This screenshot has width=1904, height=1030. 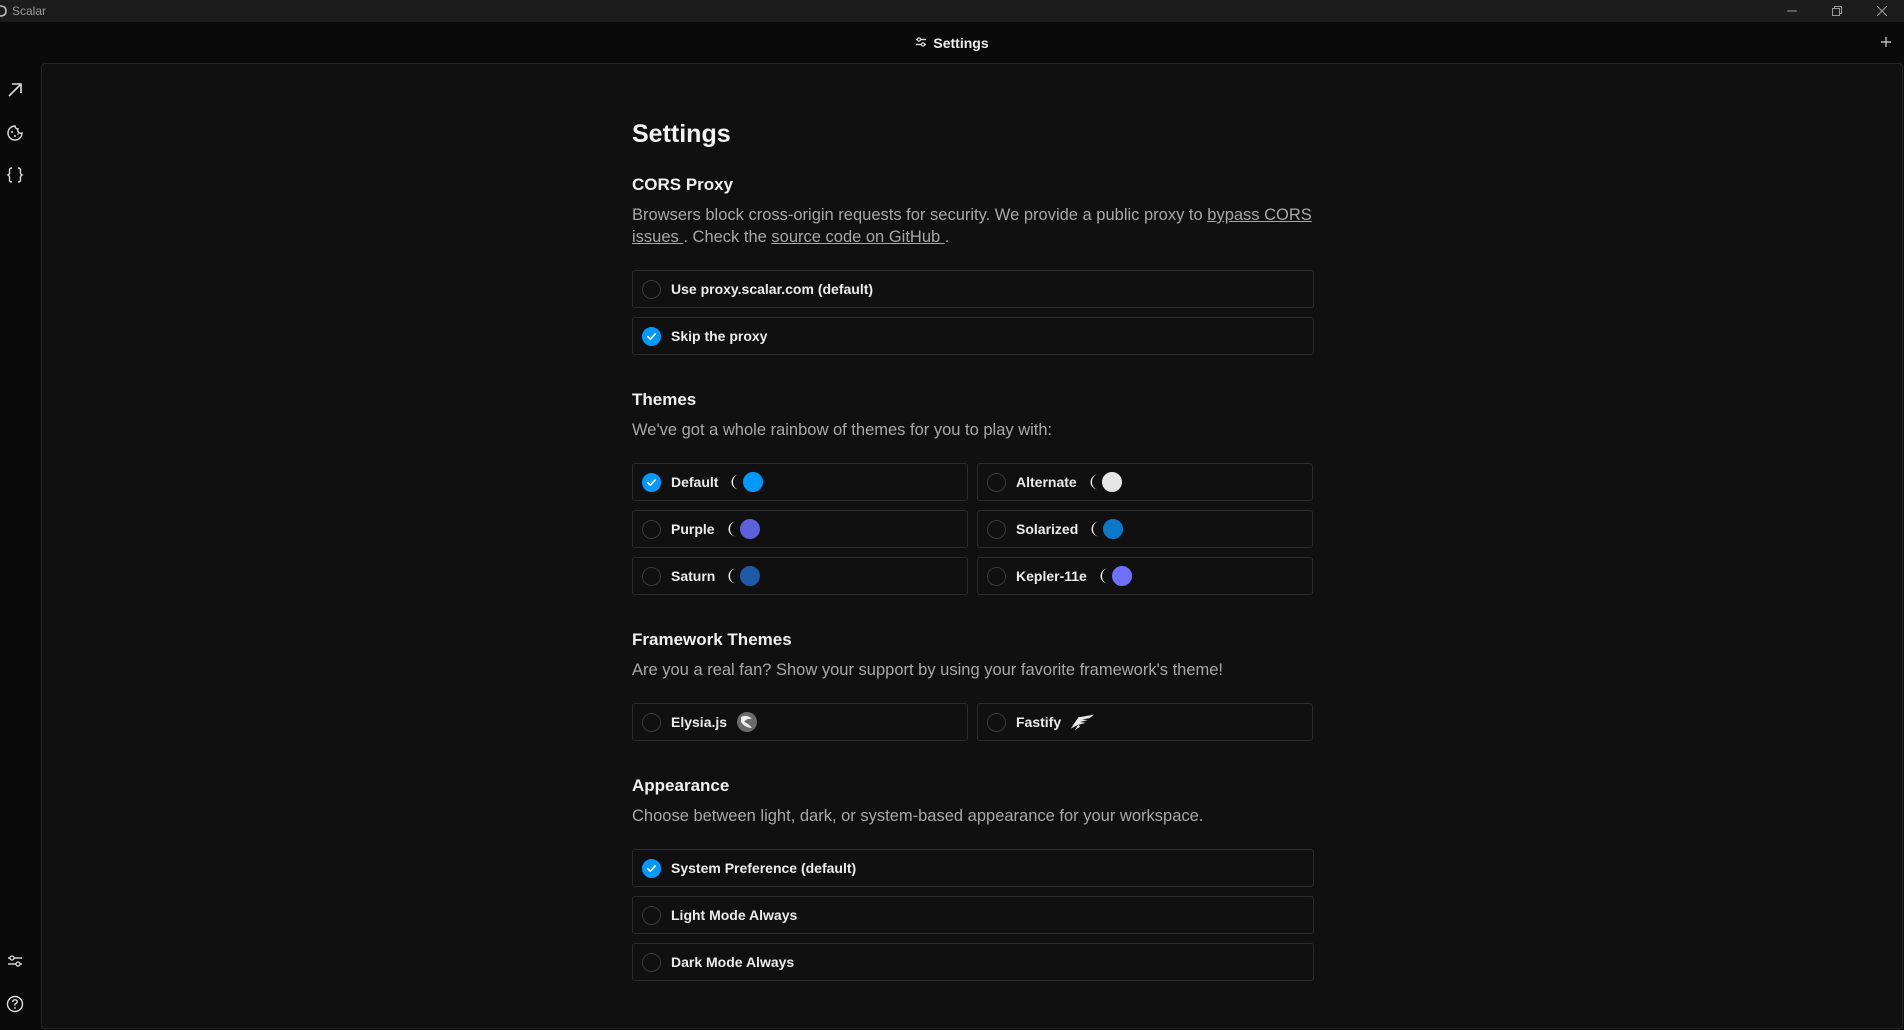 What do you see at coordinates (748, 722) in the screenshot?
I see `elysia-logo-icon` at bounding box center [748, 722].